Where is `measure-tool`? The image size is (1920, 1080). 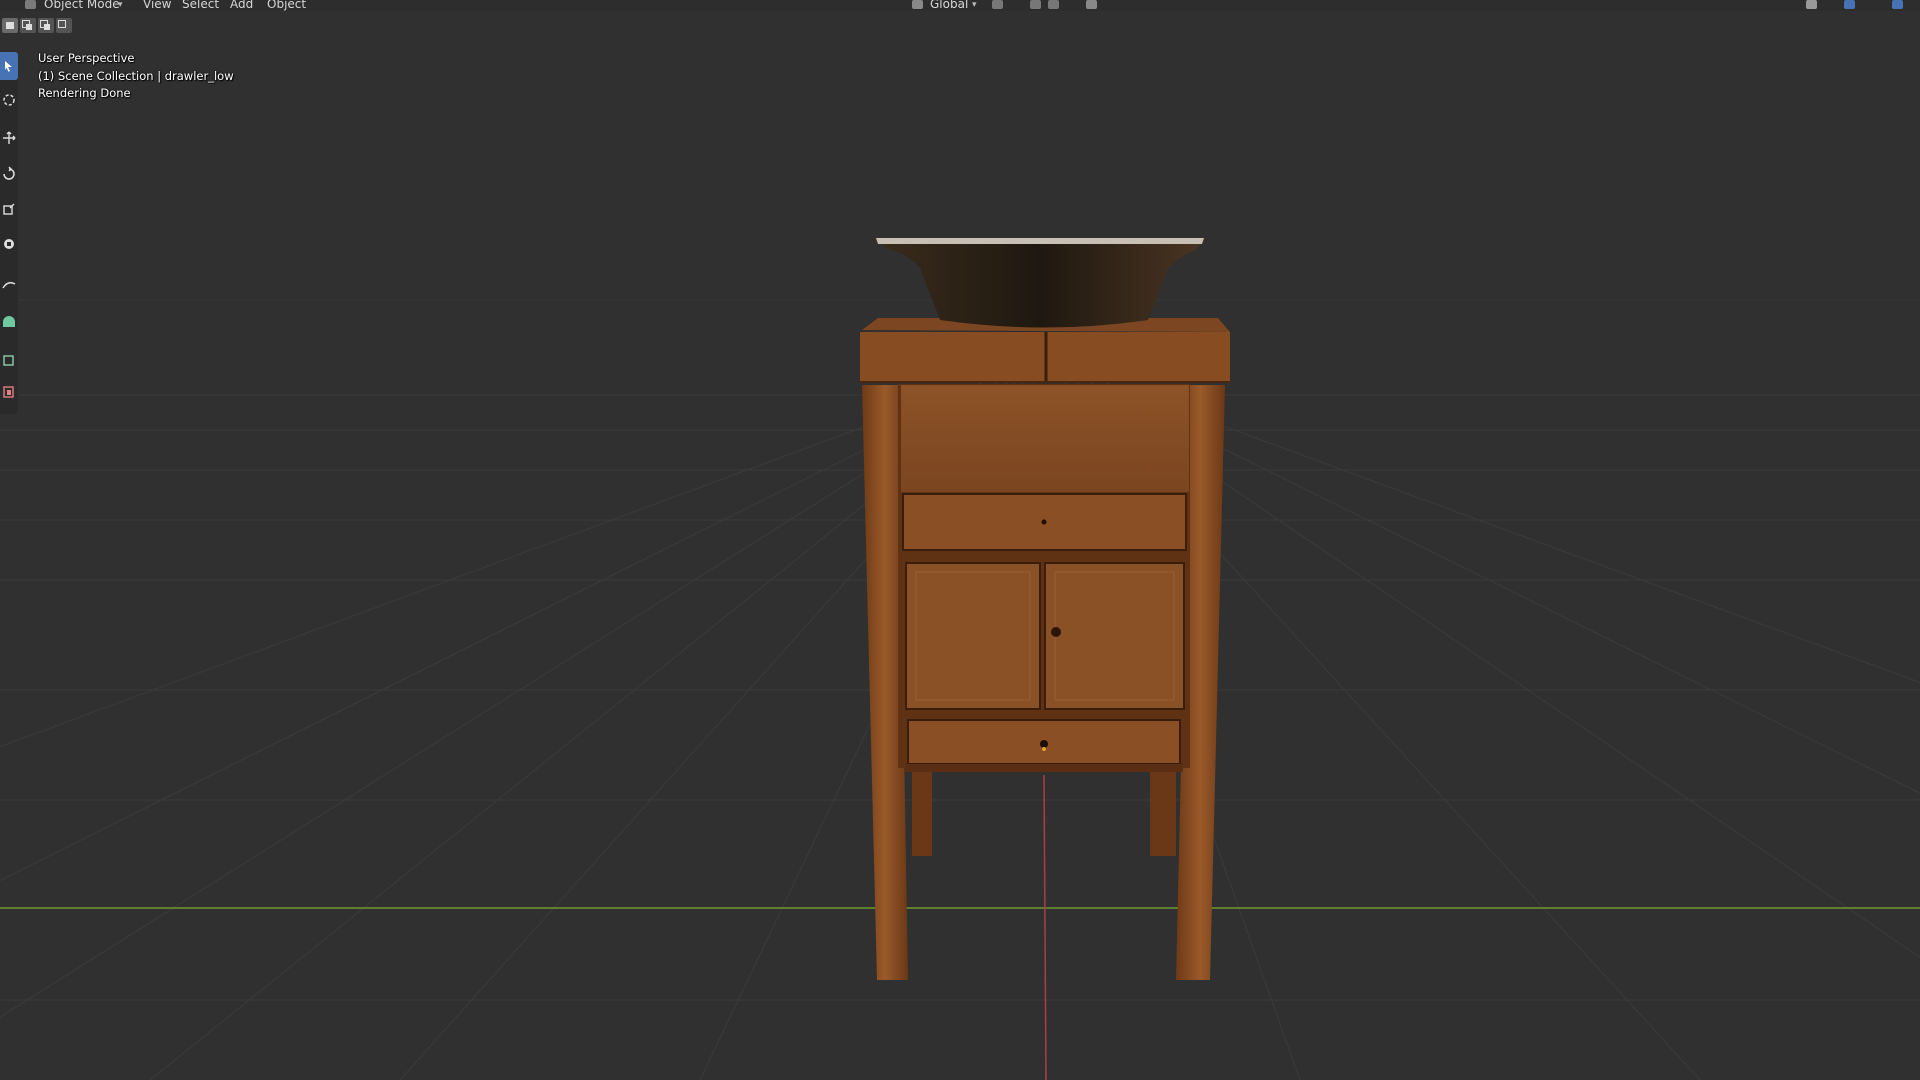 measure-tool is located at coordinates (9, 322).